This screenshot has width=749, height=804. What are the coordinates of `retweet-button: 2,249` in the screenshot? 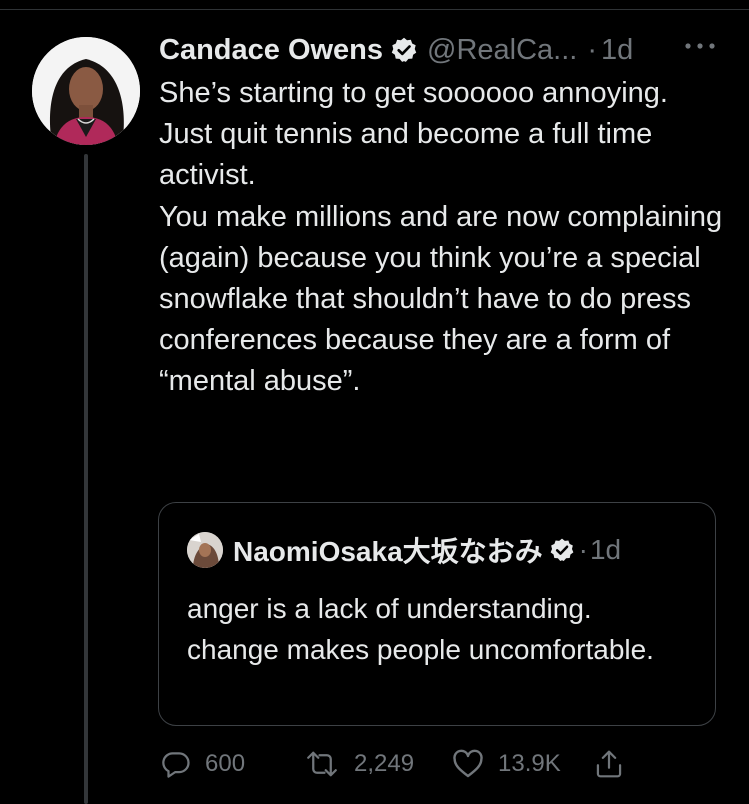 It's located at (359, 764).